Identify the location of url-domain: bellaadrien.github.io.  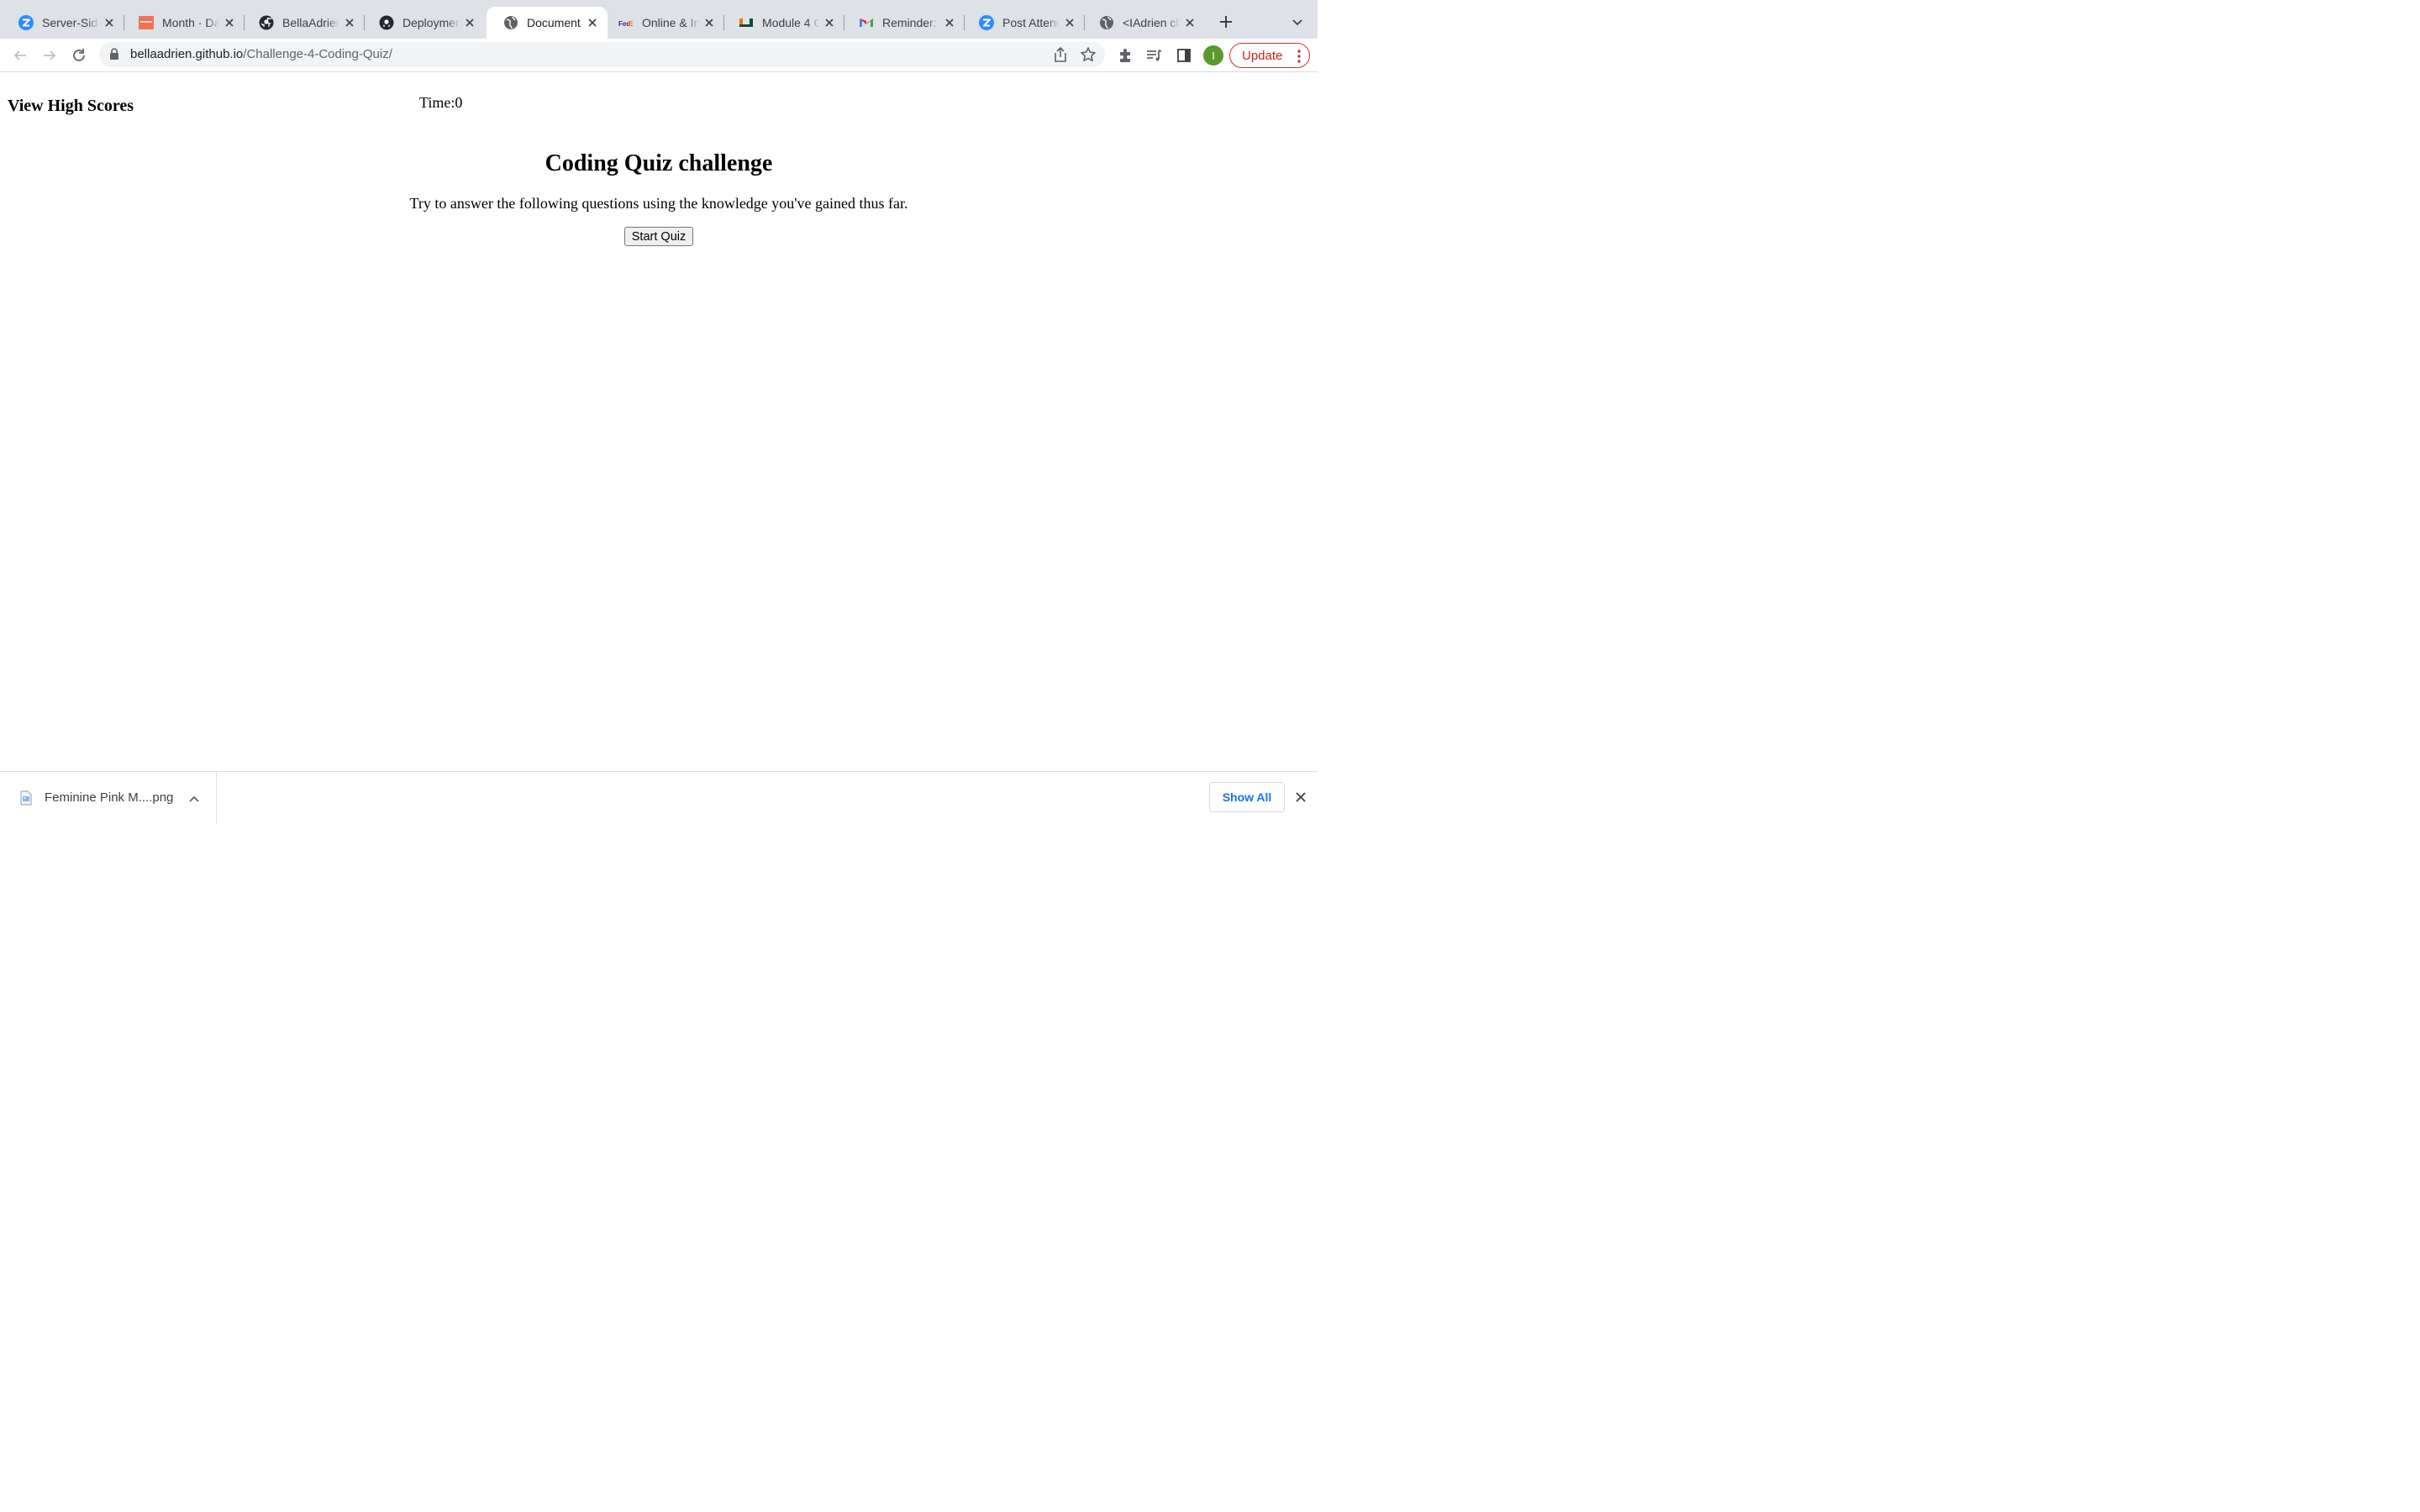
(187, 54).